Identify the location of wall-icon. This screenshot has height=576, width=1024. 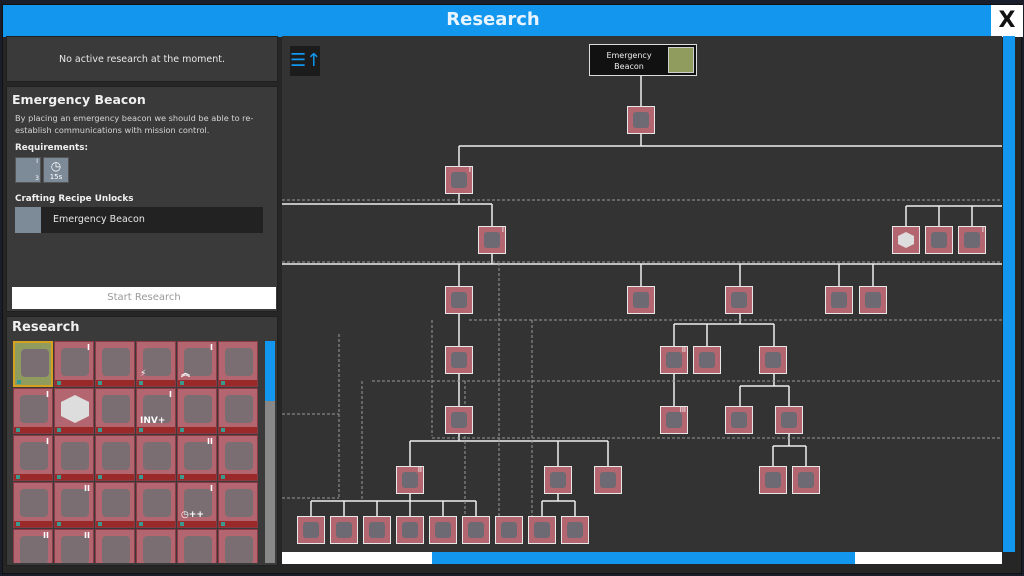
(476, 530).